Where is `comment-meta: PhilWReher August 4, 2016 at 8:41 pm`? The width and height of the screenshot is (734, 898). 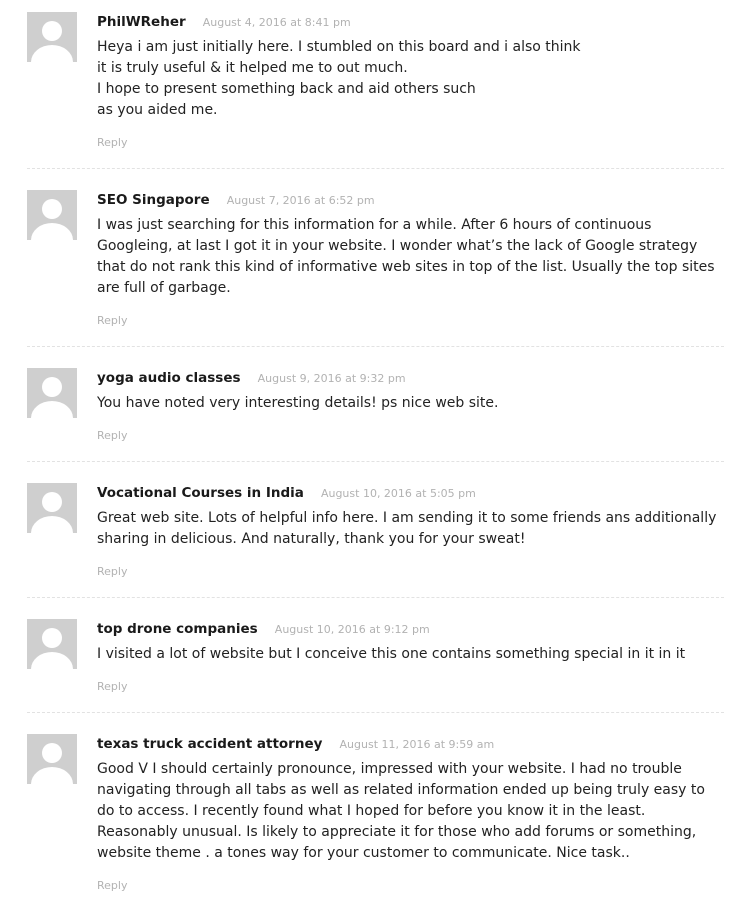
comment-meta: PhilWReher August 4, 2016 at 8:41 pm is located at coordinates (224, 22).